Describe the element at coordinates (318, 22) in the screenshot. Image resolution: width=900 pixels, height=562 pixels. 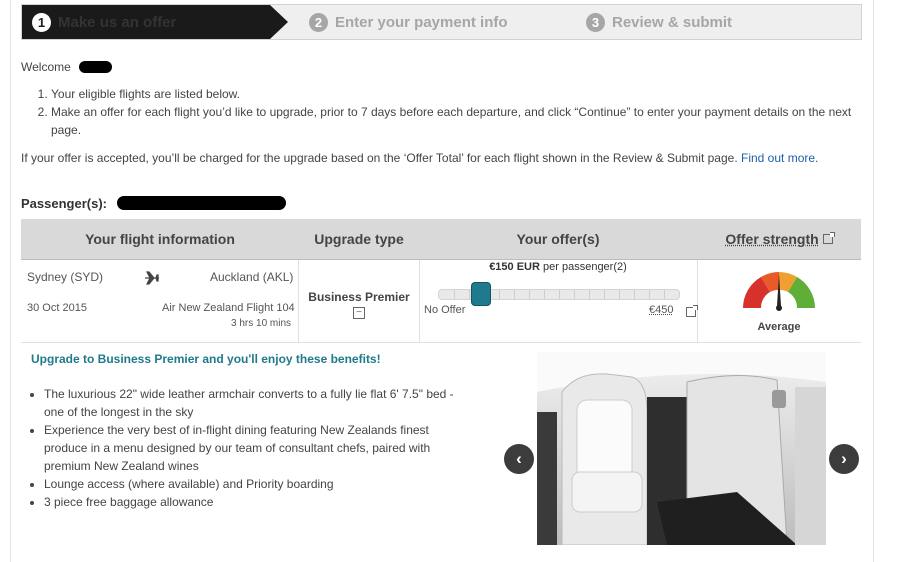
I see `step-number-2: 2` at that location.